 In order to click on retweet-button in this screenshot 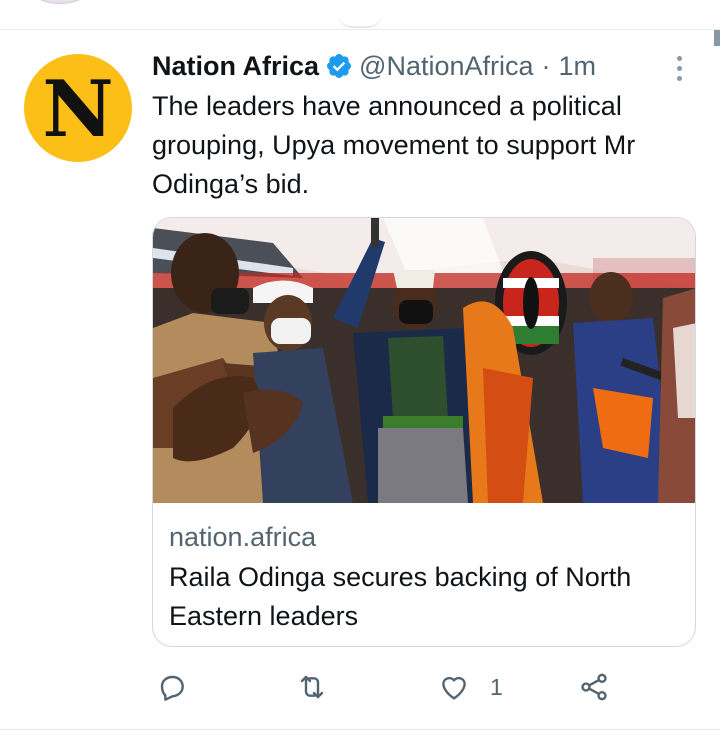, I will do `click(312, 687)`.